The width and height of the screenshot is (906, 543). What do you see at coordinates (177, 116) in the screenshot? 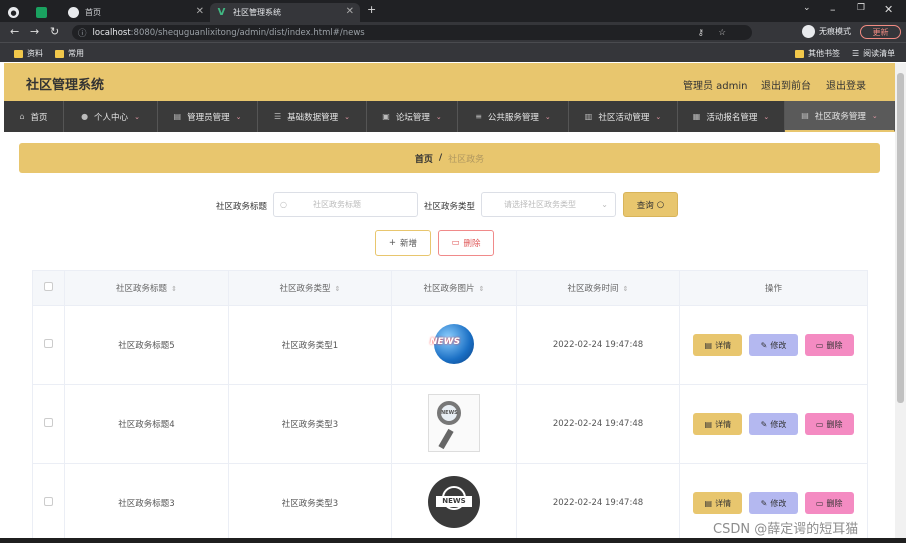
I see `admin-icon: ▤` at bounding box center [177, 116].